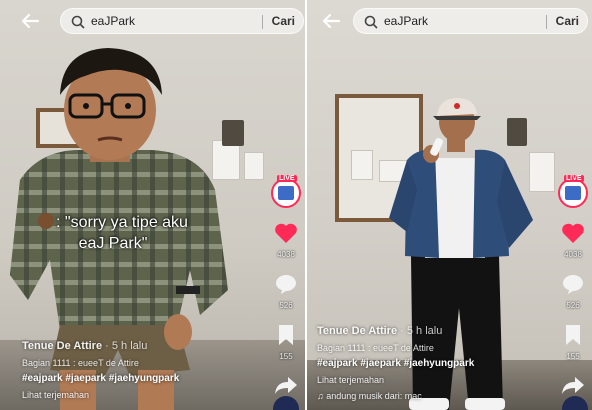 The height and width of the screenshot is (410, 592). I want to click on face-emoji-icon, so click(46, 221).